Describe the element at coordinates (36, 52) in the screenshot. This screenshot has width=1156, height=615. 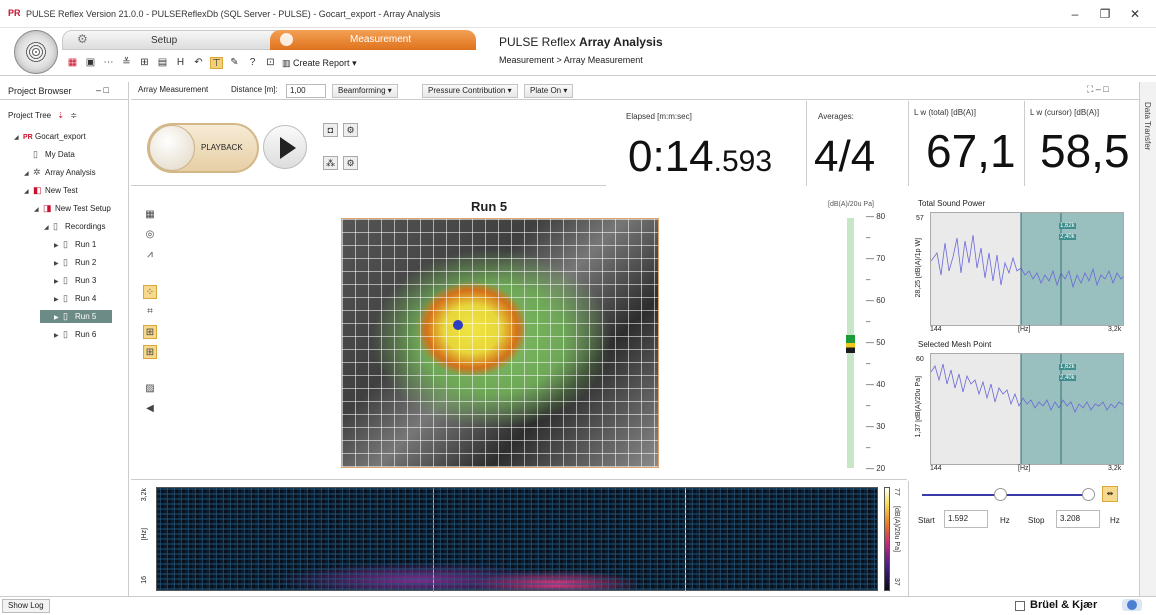
I see `pulse-logo-icon` at that location.